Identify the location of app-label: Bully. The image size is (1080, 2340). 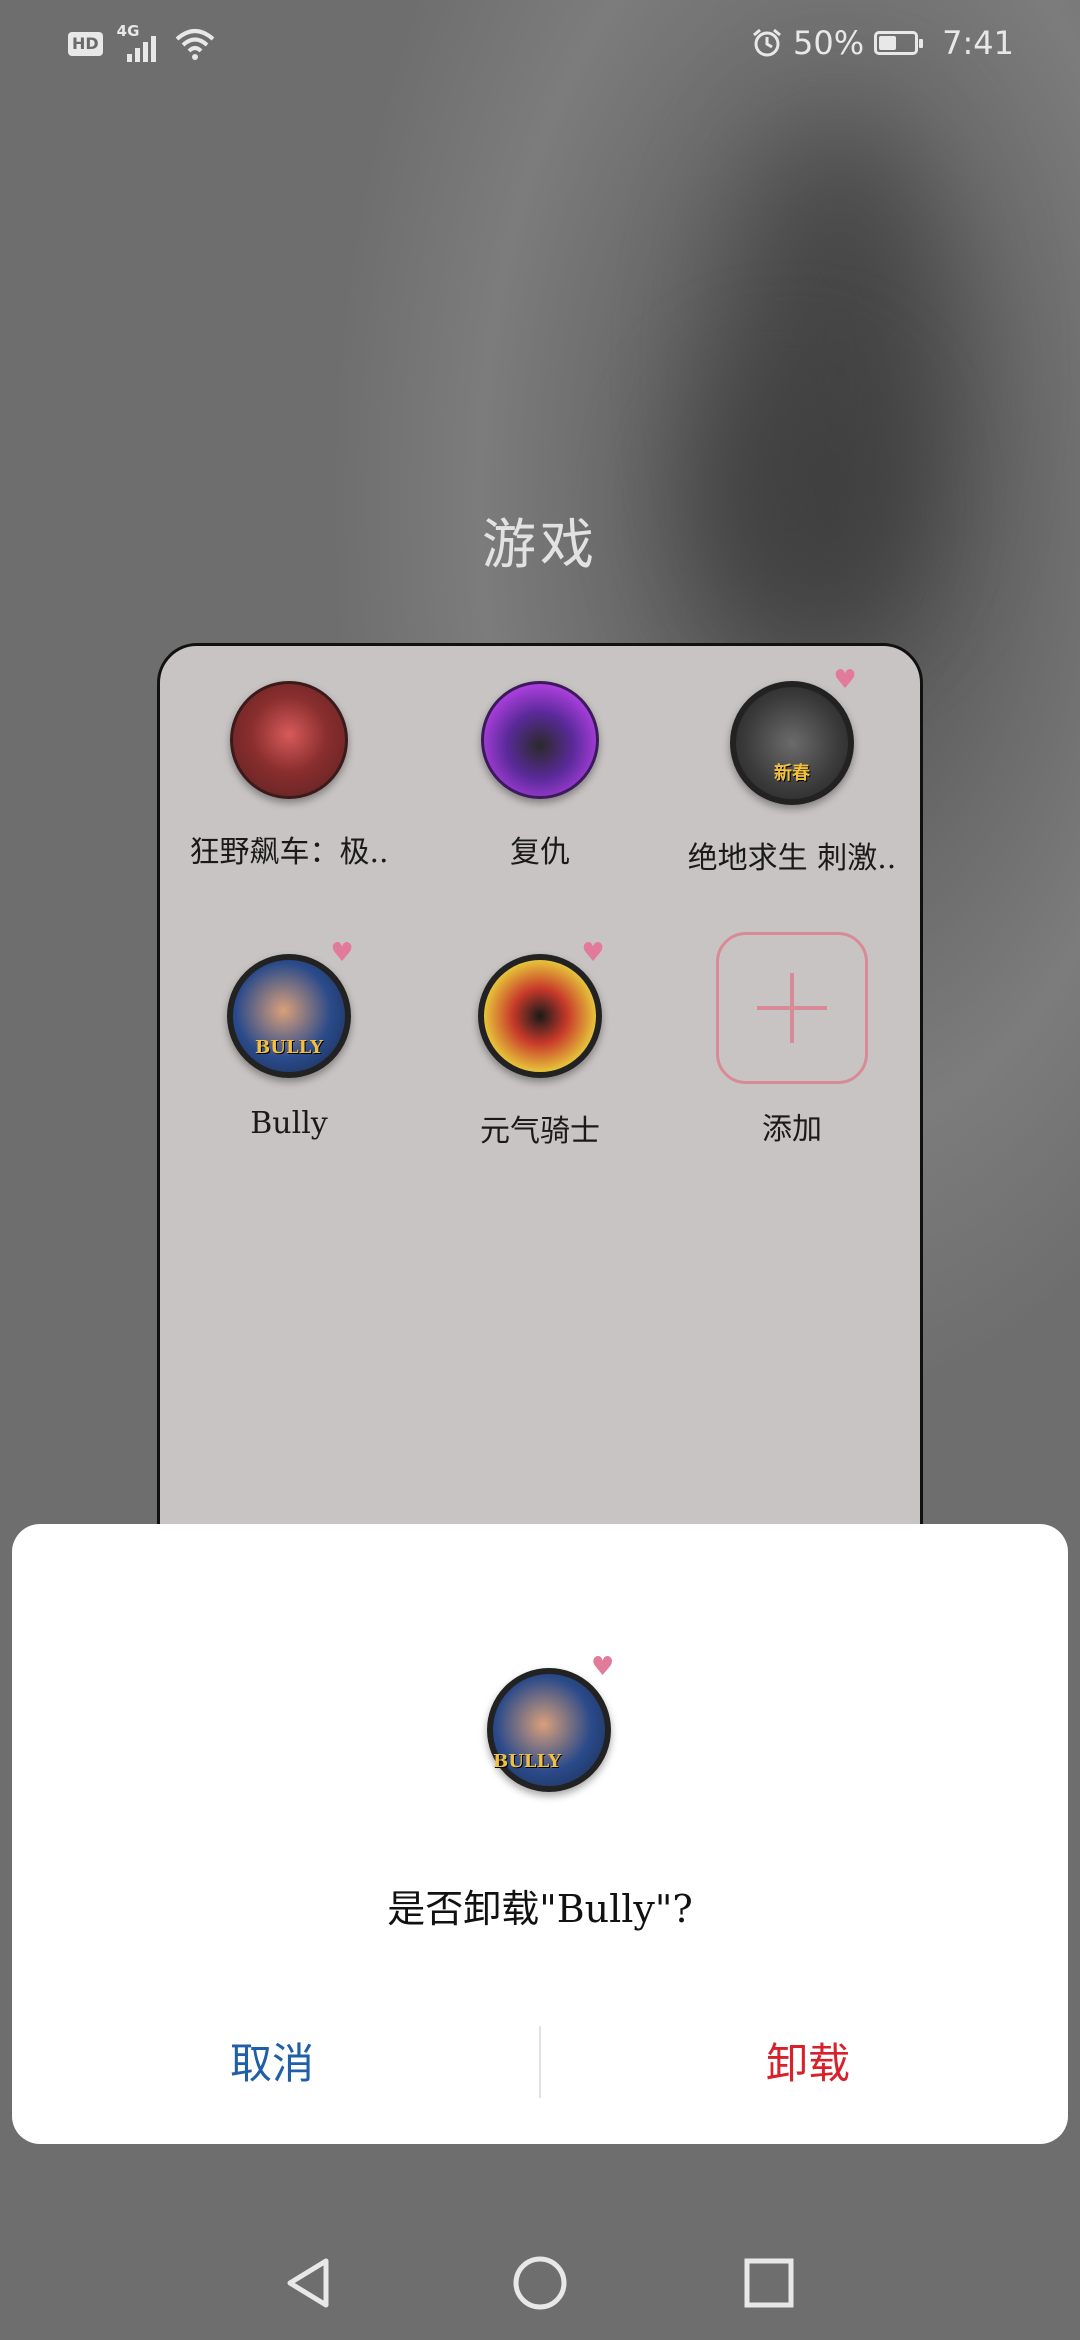
(289, 1123).